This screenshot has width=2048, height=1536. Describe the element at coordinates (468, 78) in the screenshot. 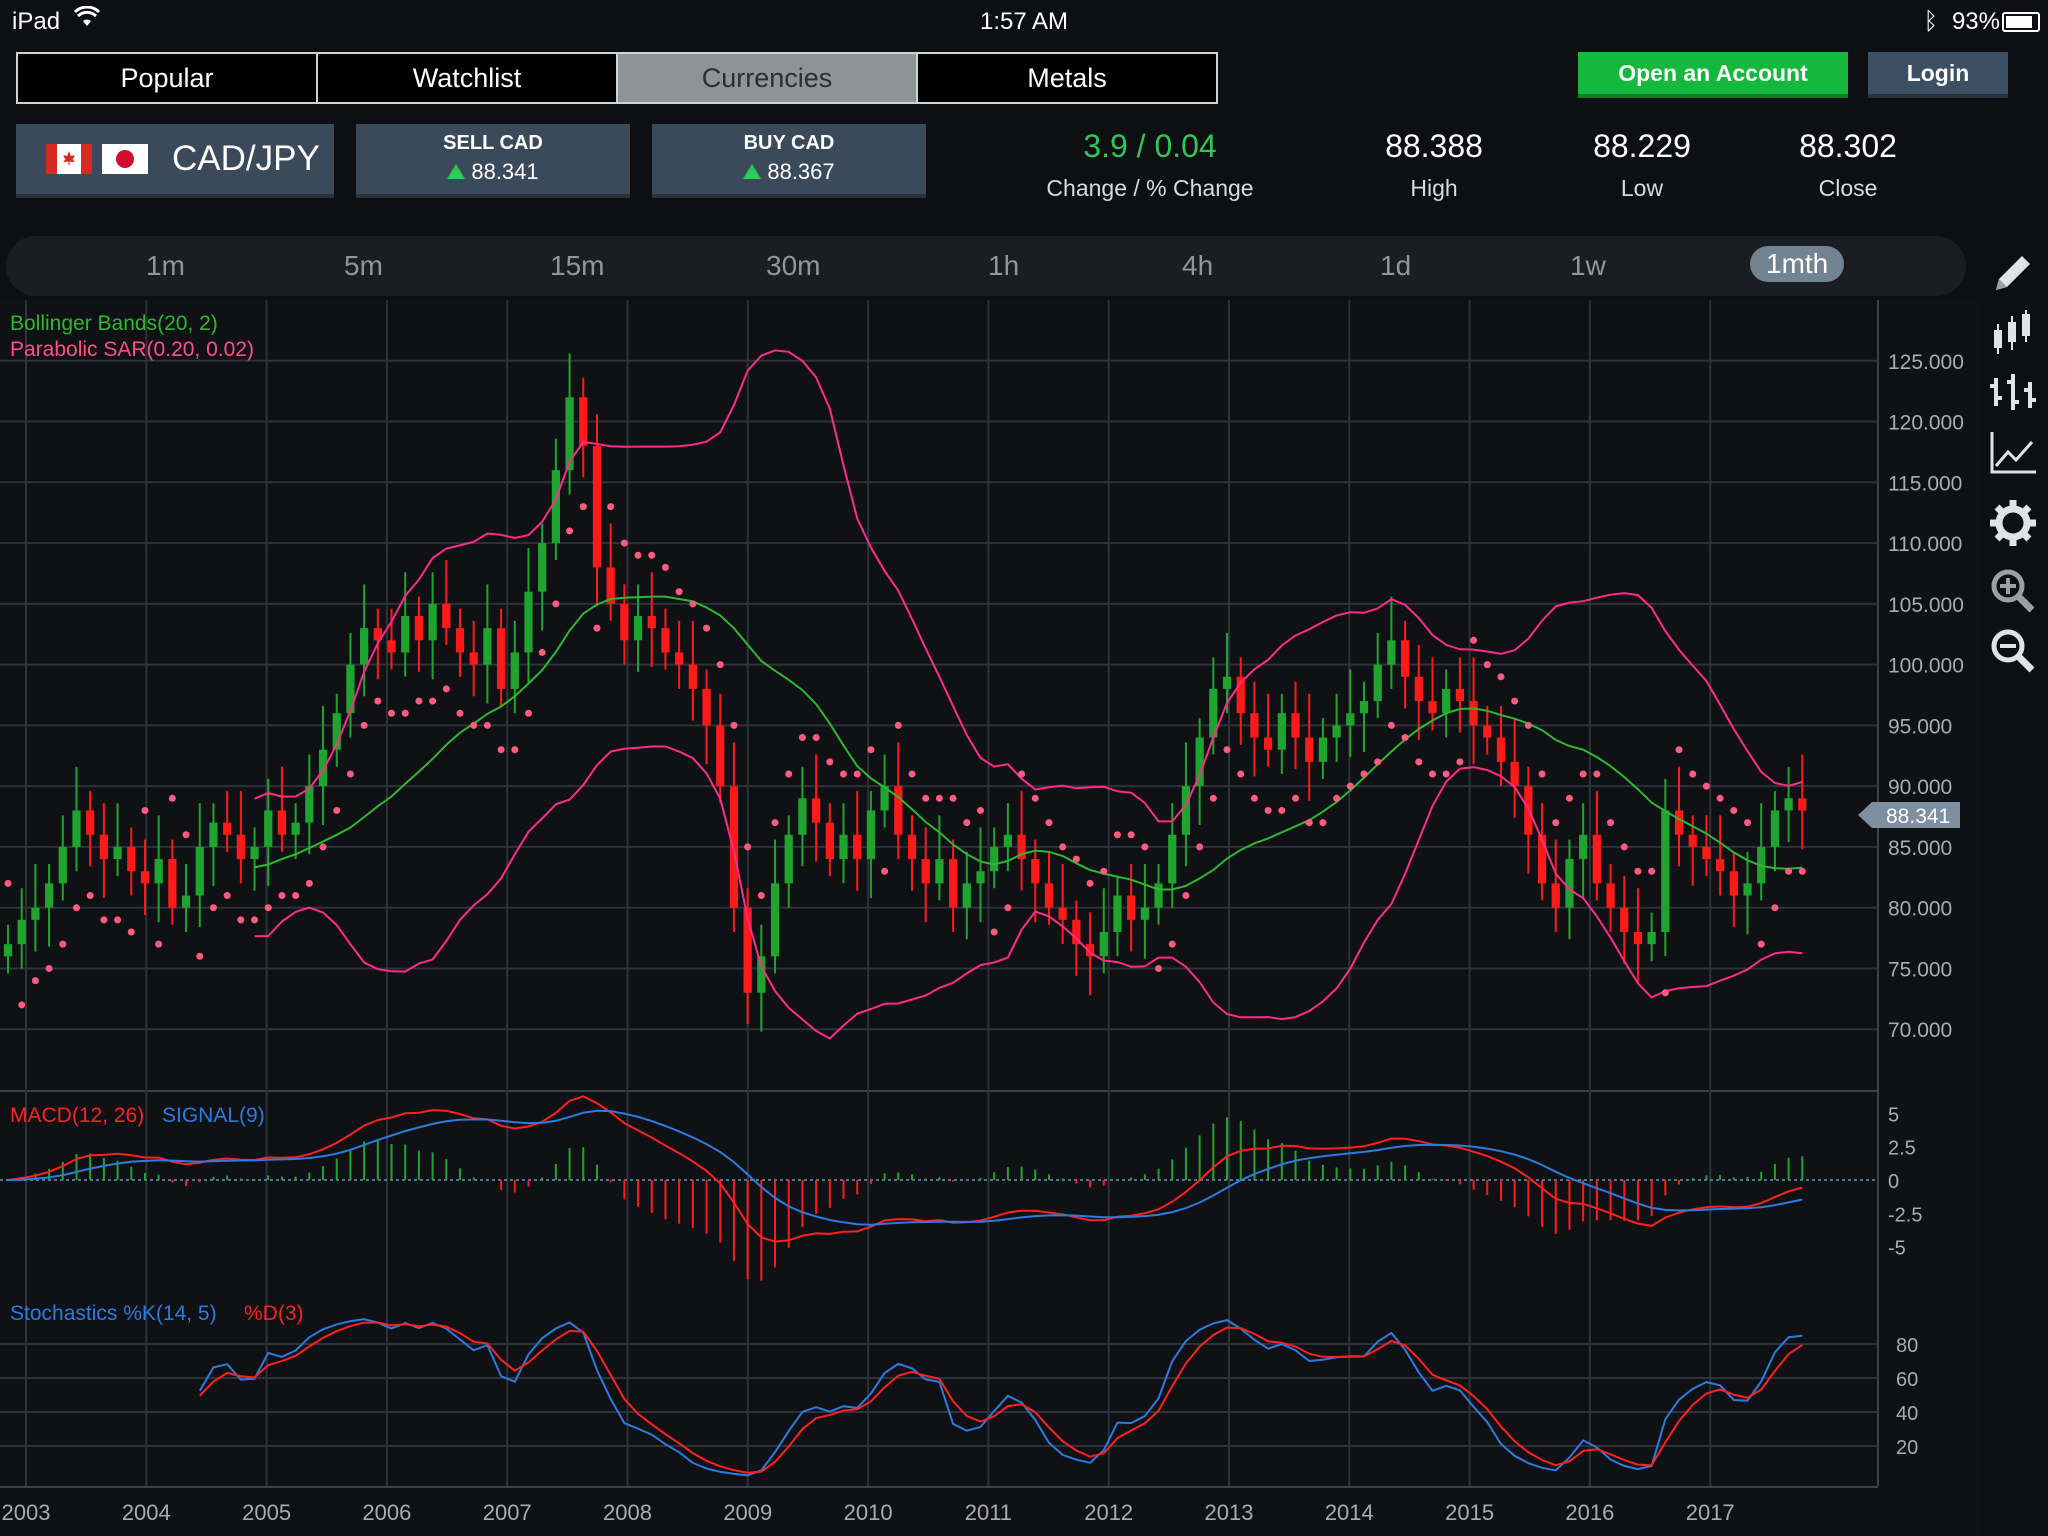

I see `tab-watchlist: Watchlist` at that location.